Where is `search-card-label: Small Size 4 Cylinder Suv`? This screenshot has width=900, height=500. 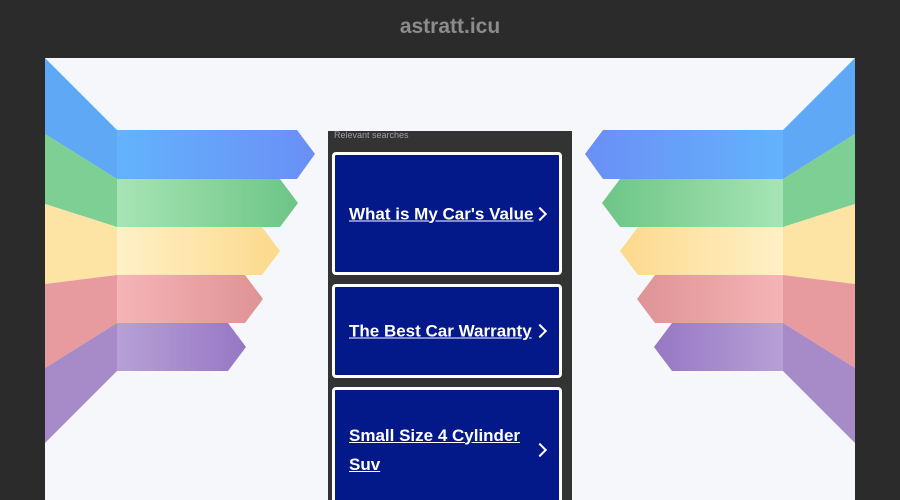
search-card-label: Small Size 4 Cylinder Suv is located at coordinates (442, 450).